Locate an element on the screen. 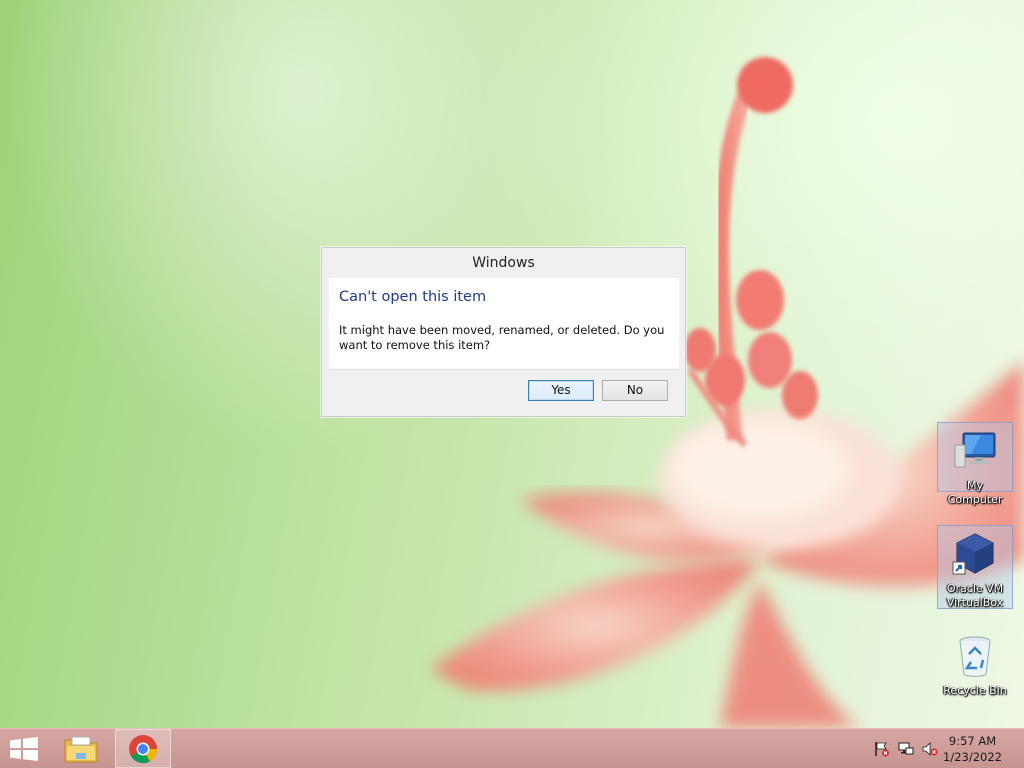  virtualbox-icon is located at coordinates (973, 554).